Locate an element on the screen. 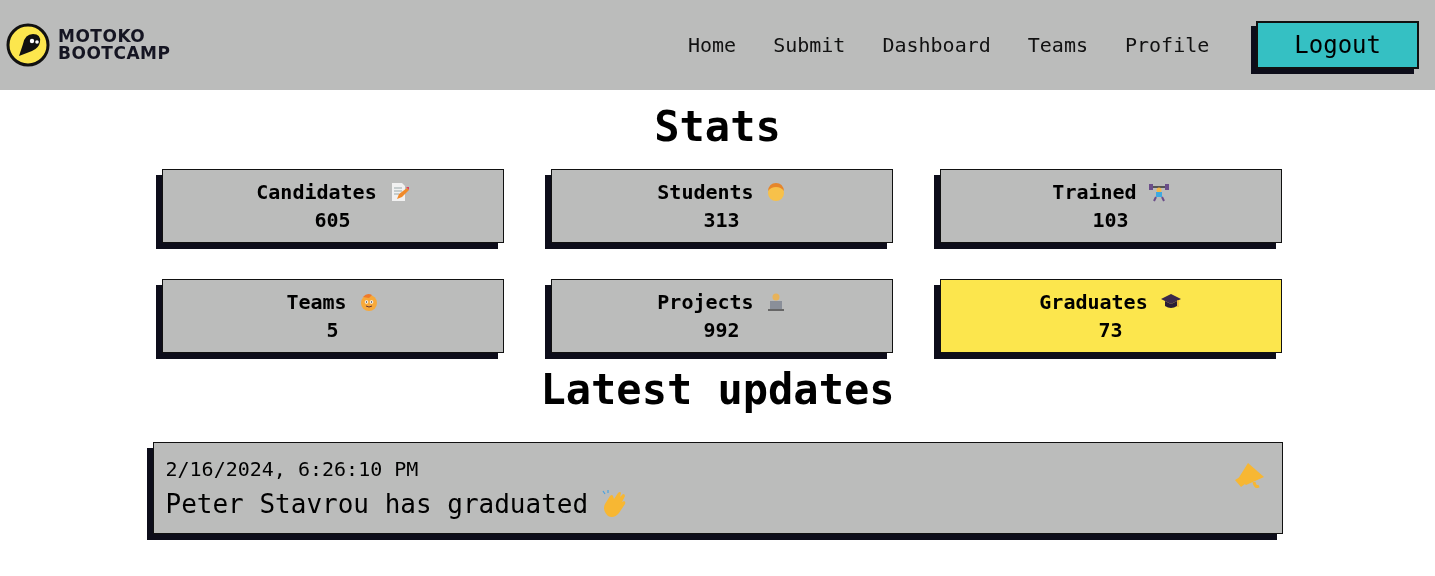  weightlifter-icon is located at coordinates (1158, 192).